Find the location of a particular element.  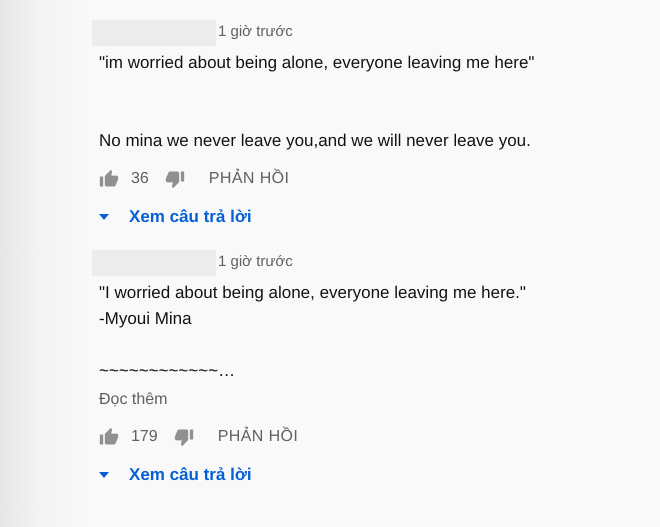

like-count: 36 is located at coordinates (140, 179).